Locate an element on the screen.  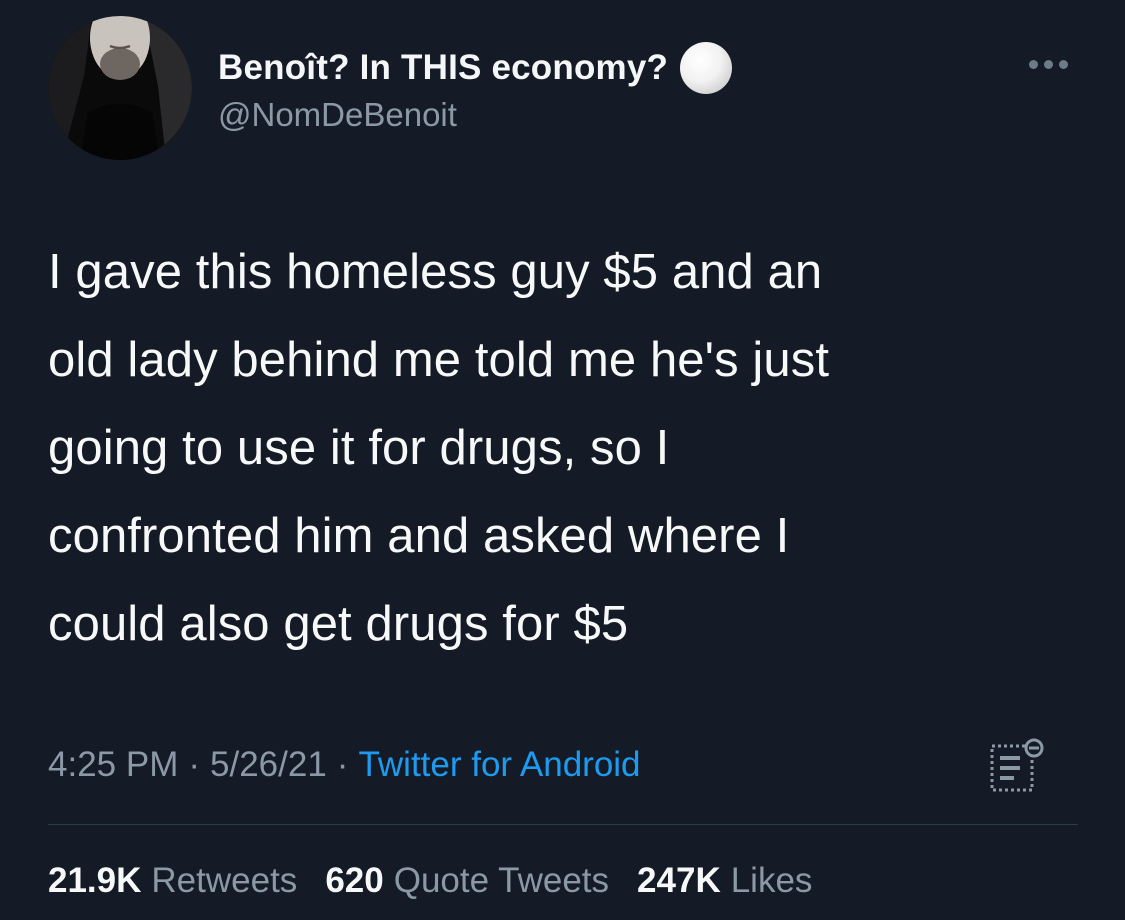
quote-tweets-count: 620 is located at coordinates (354, 880).